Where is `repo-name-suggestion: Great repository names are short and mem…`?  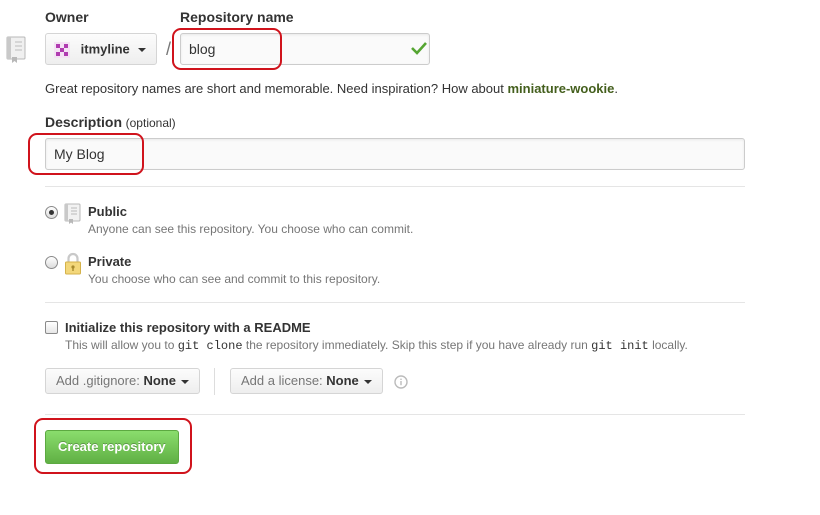 repo-name-suggestion: Great repository names are short and mem… is located at coordinates (331, 88).